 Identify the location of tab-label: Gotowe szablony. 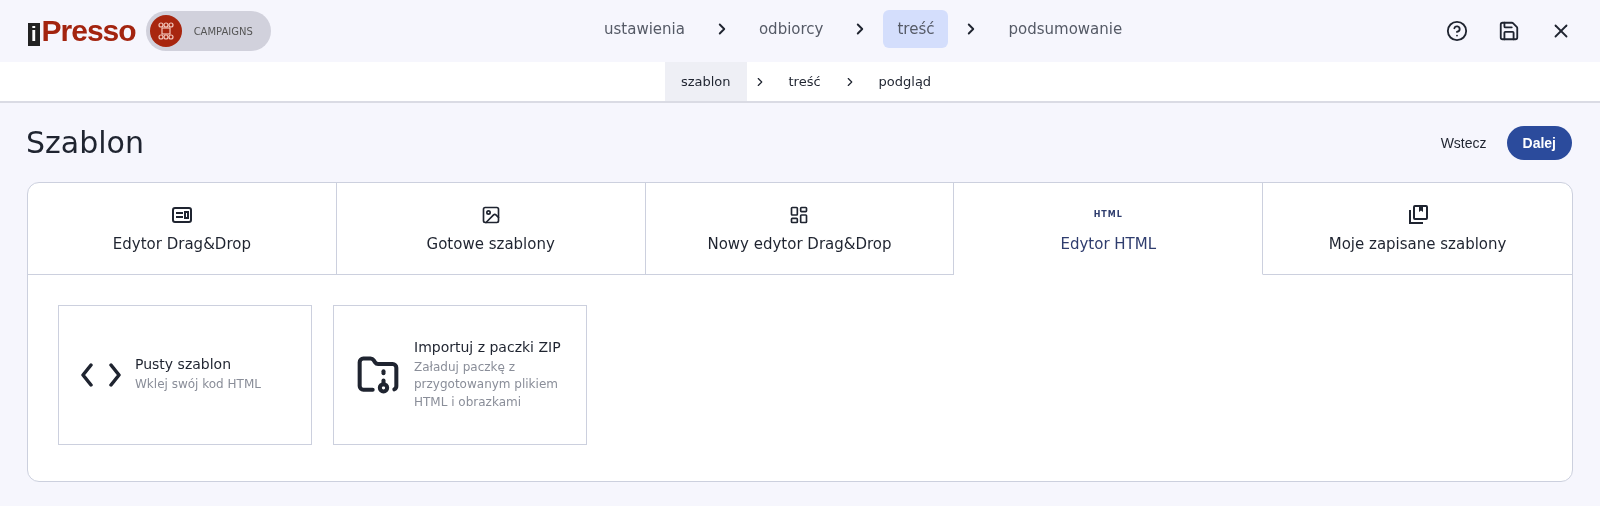
(490, 243).